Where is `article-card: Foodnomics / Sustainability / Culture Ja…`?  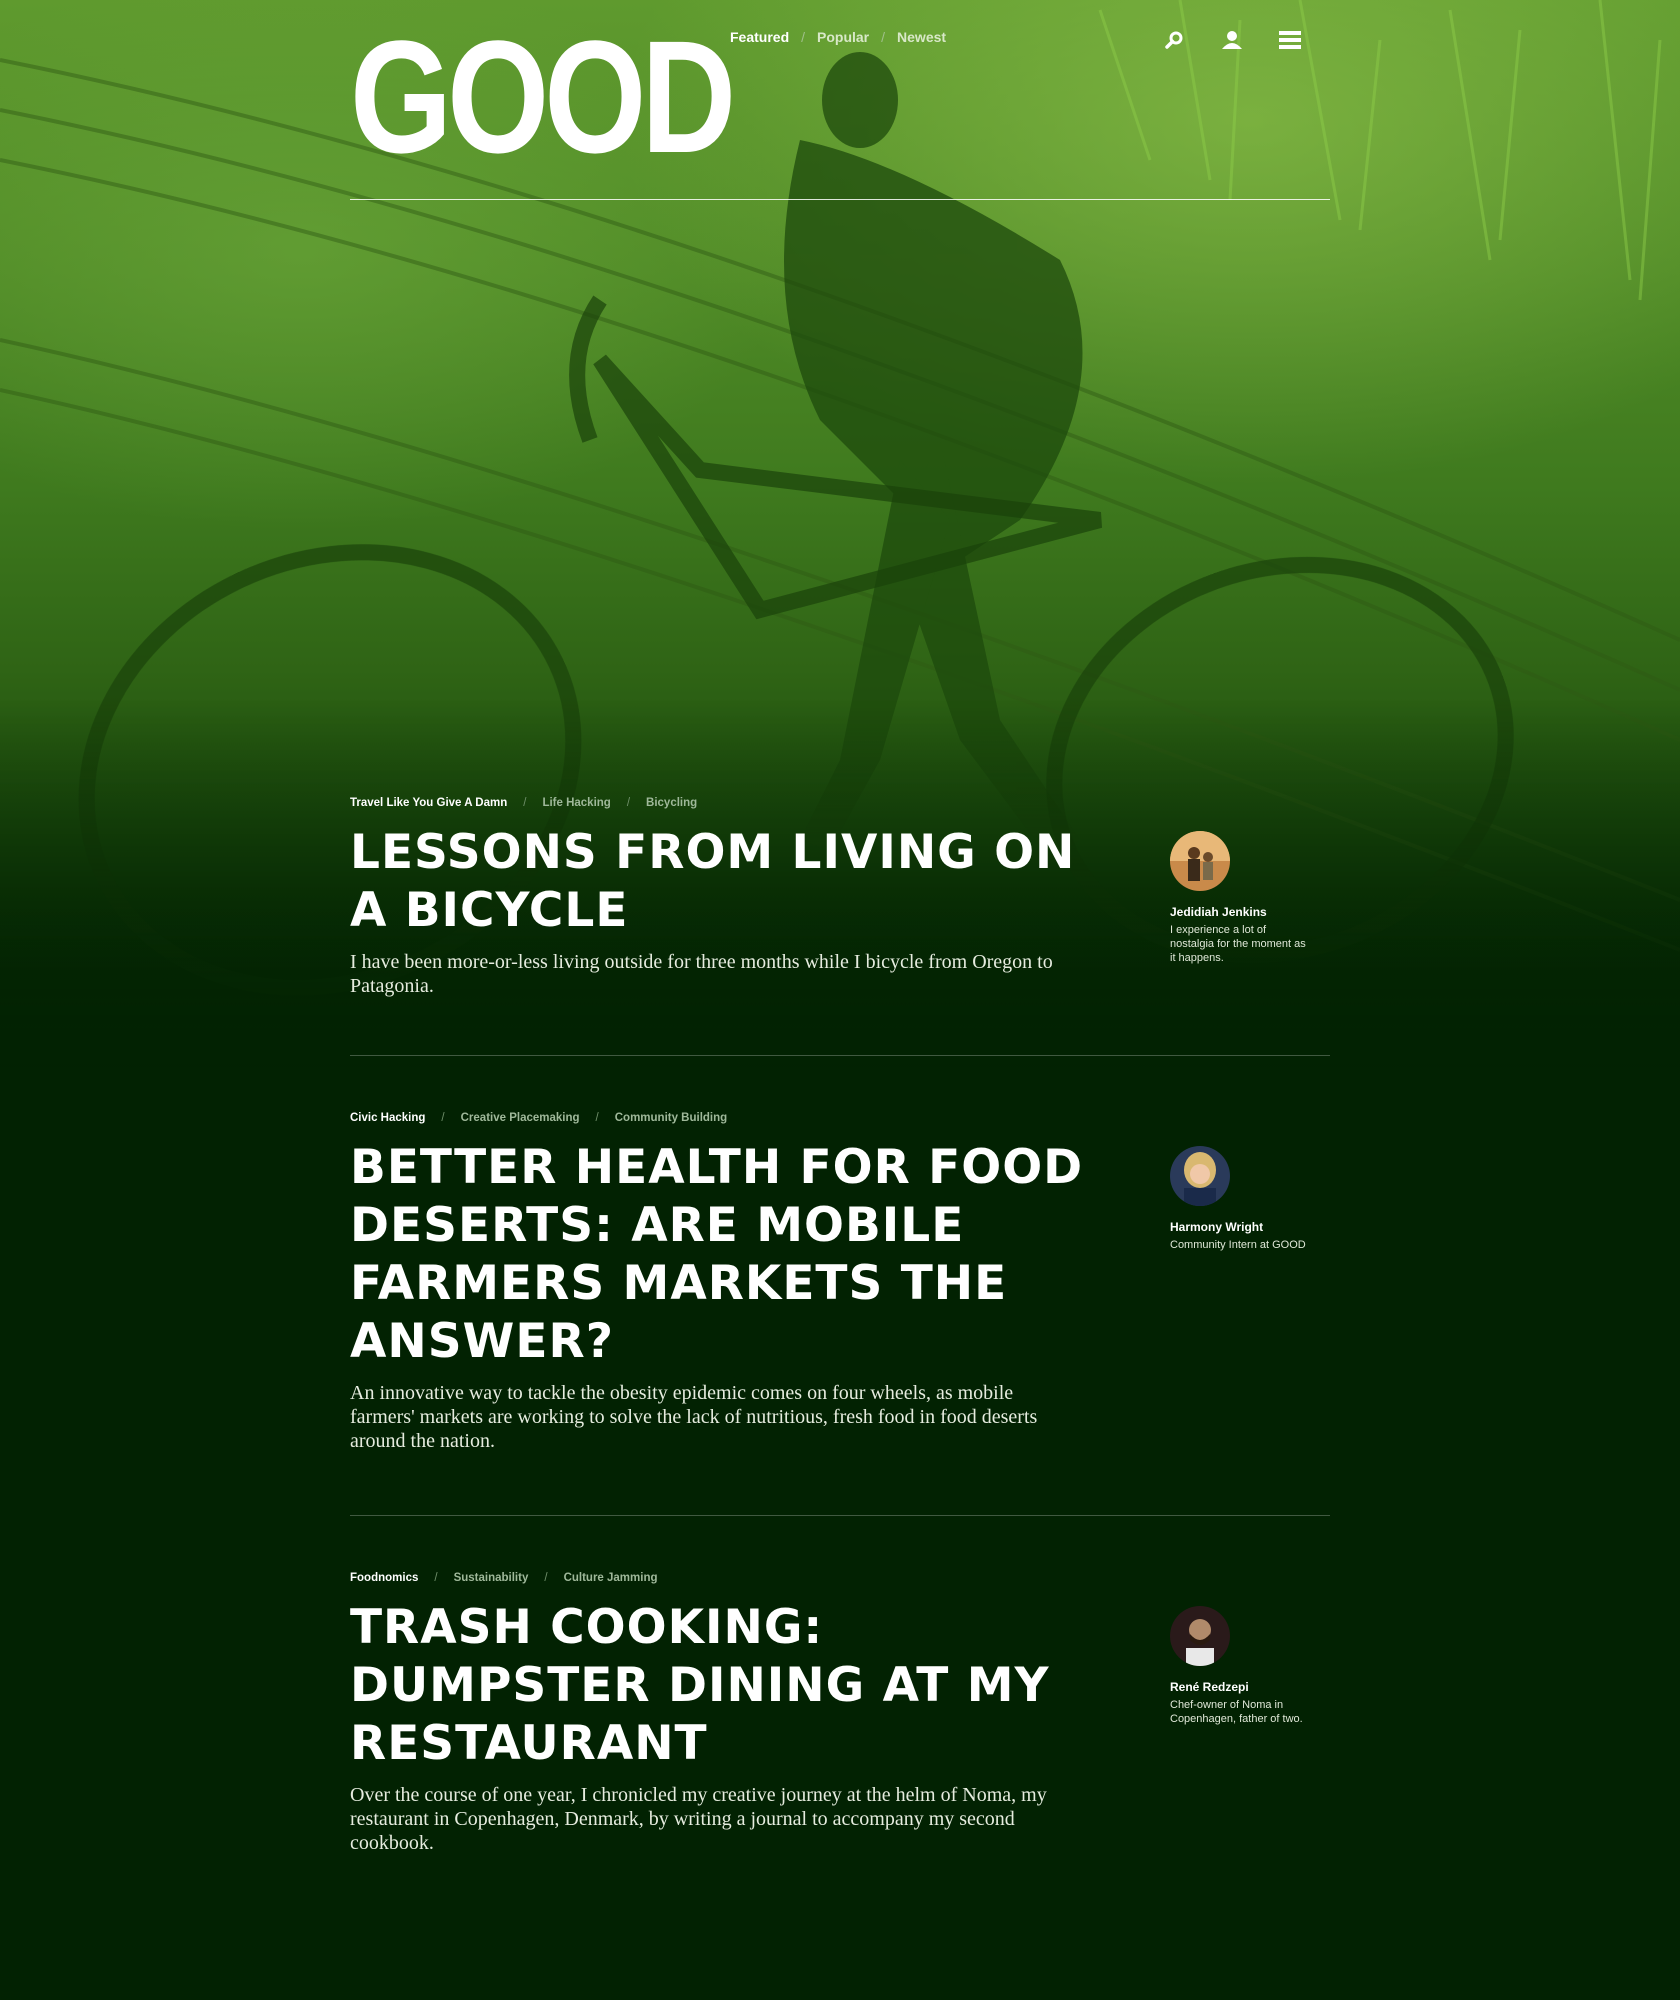
article-card: Foodnomics / Sustainability / Culture Ja… is located at coordinates (840, 1713).